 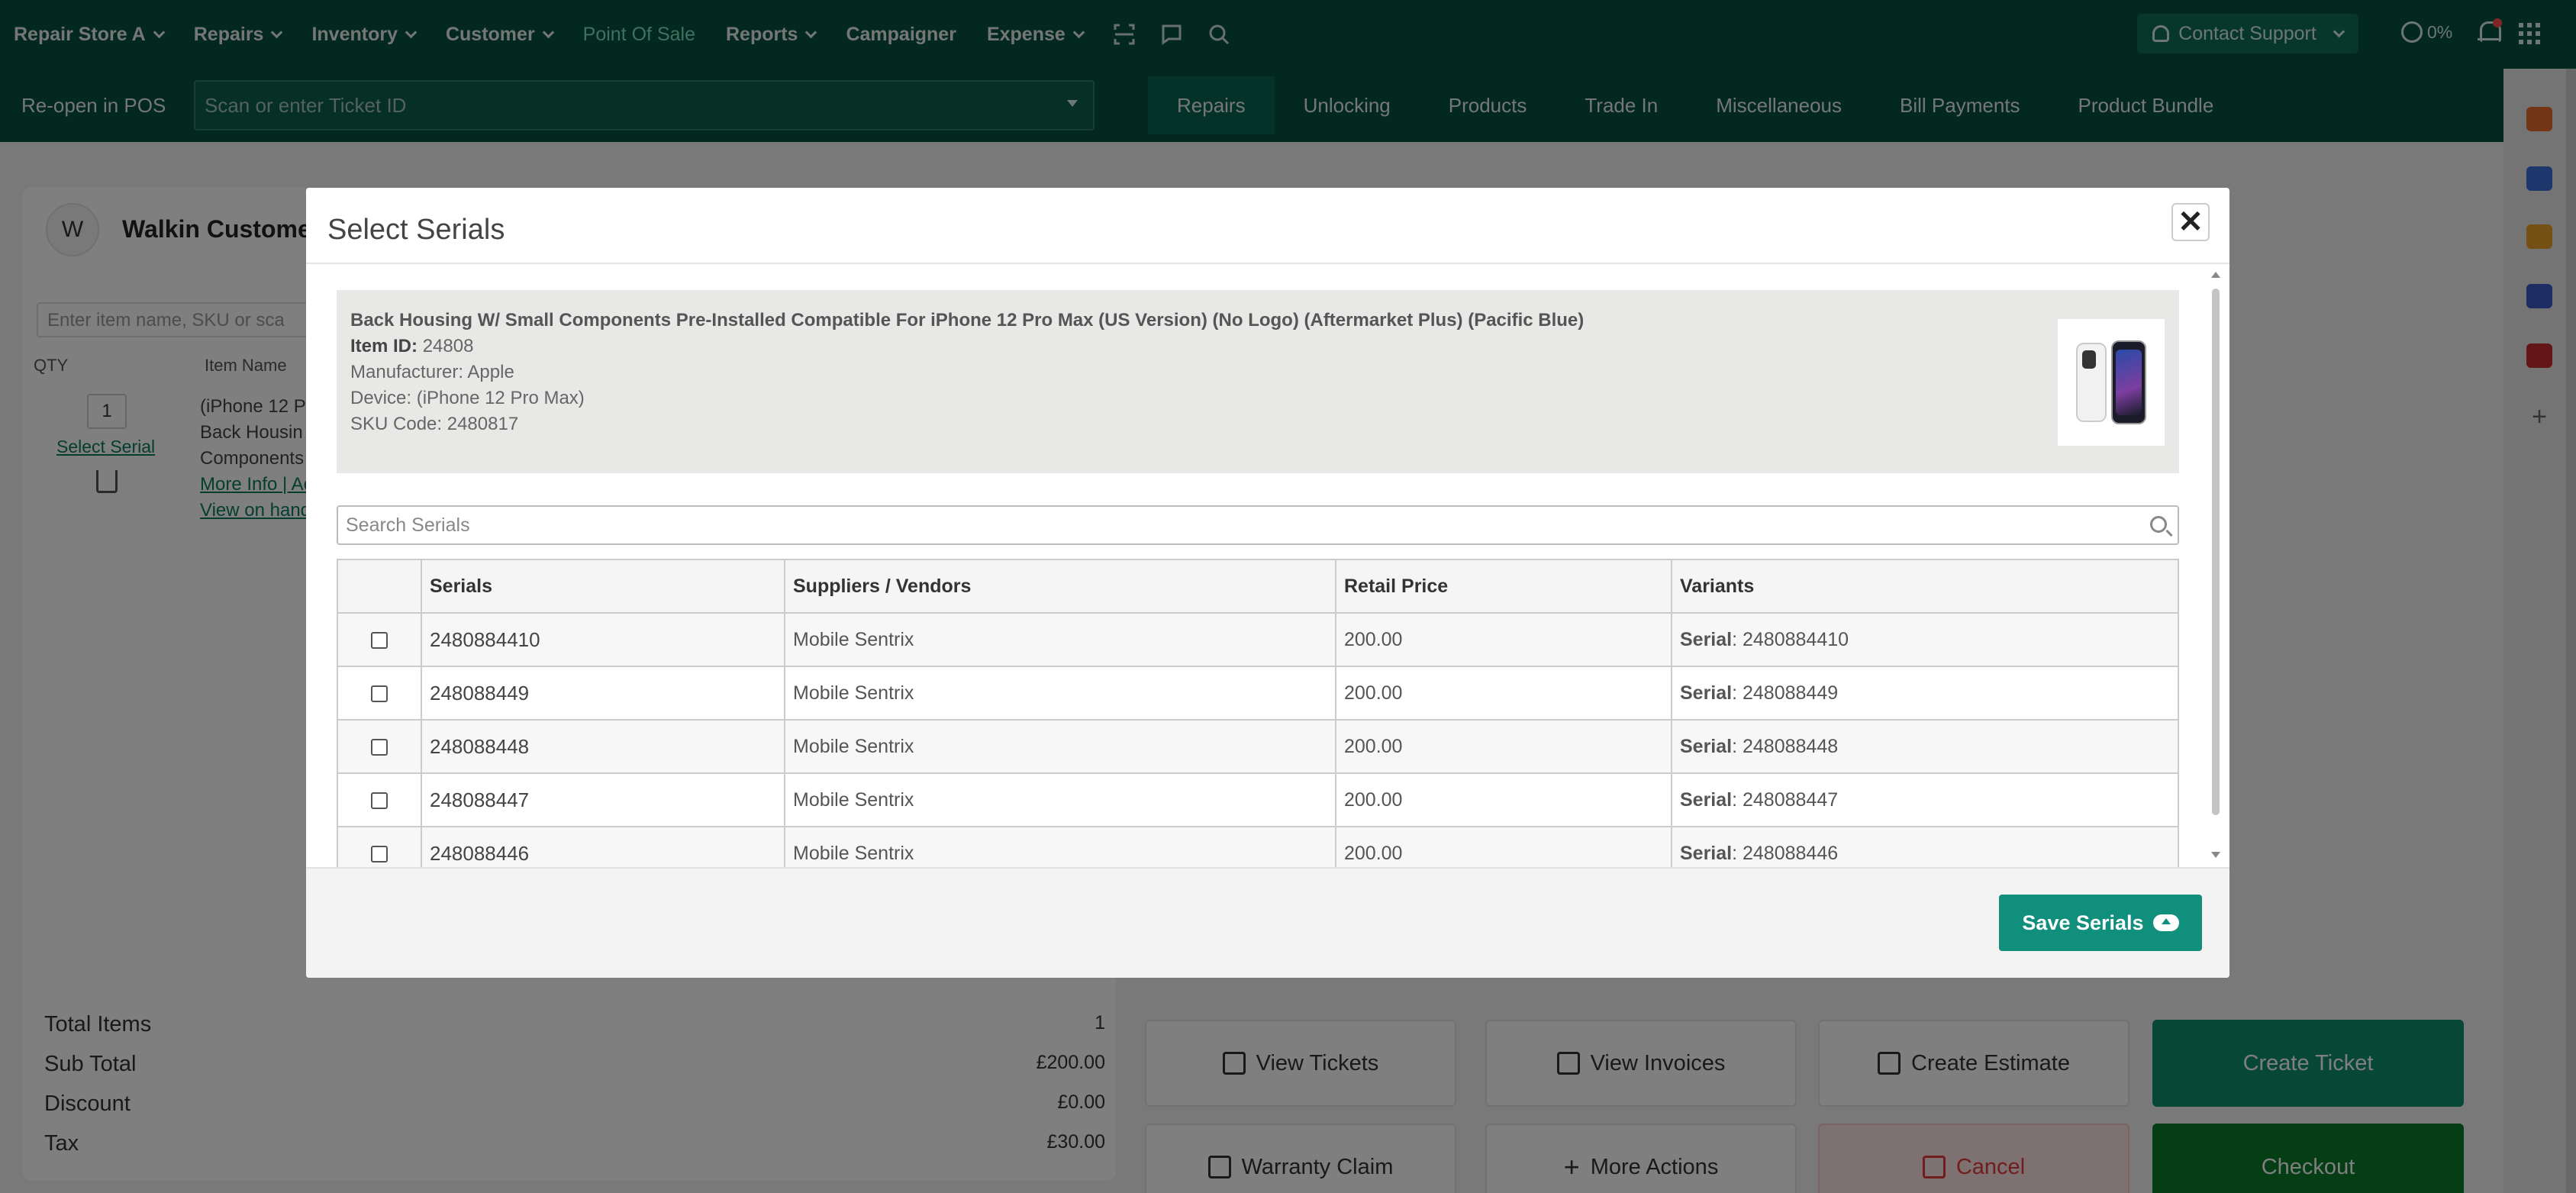 What do you see at coordinates (1060, 586) in the screenshot?
I see `column-suppliers: Suppliers / Vendors` at bounding box center [1060, 586].